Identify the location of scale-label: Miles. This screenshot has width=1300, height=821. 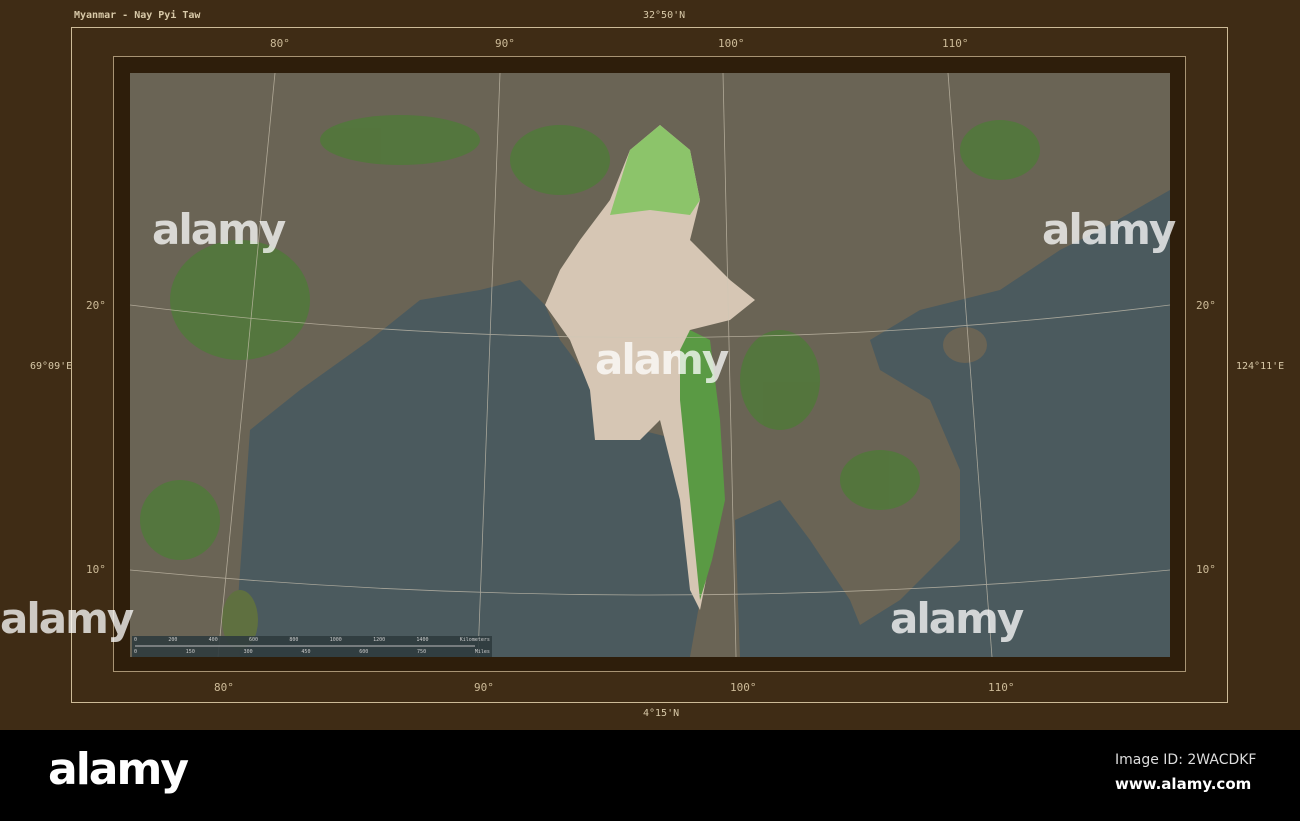
(482, 652).